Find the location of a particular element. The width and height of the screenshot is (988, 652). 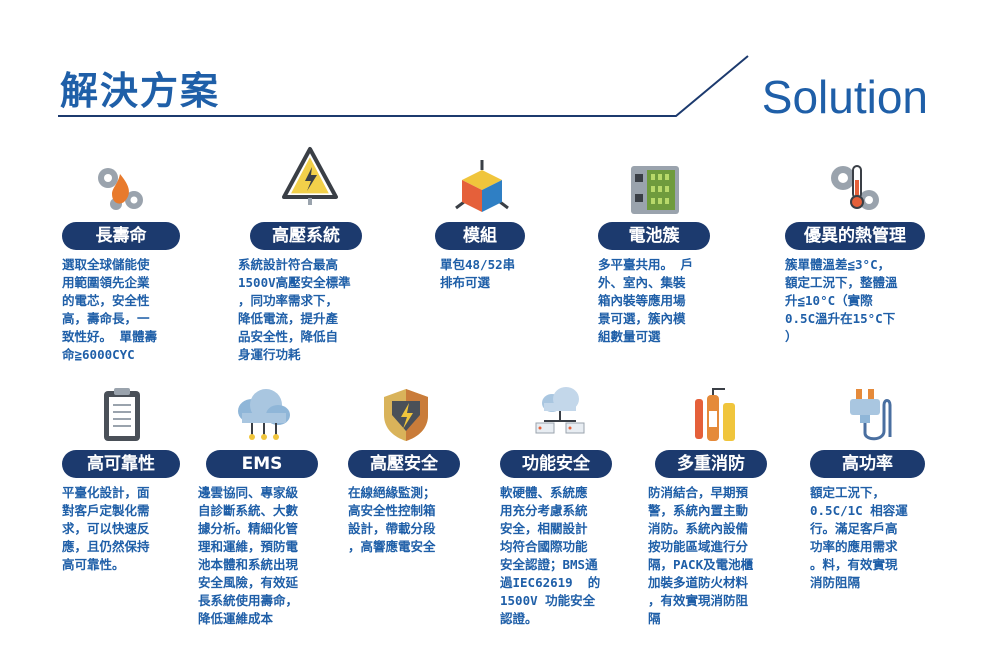

title-underline is located at coordinates (403, 86).